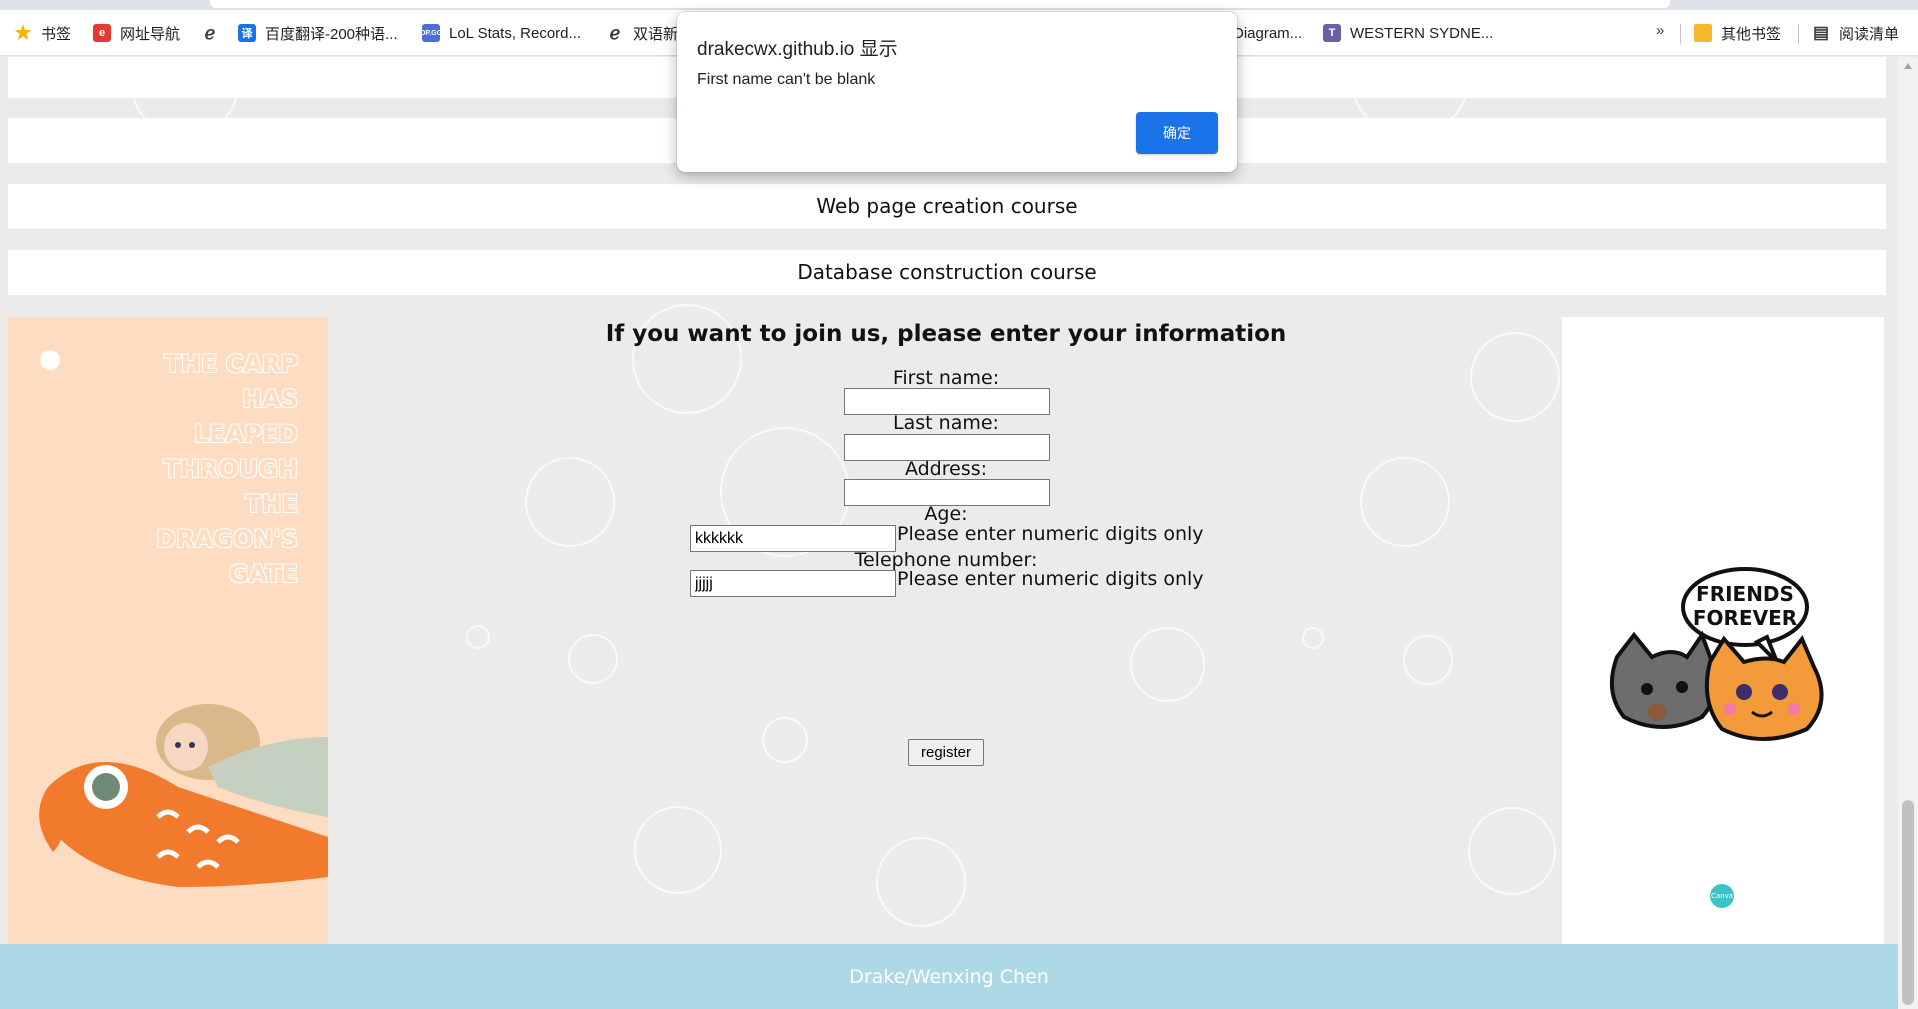 The height and width of the screenshot is (1009, 1918). Describe the element at coordinates (642, 33) in the screenshot. I see `bookmark-item-bilingual: ℯ 双语新` at that location.